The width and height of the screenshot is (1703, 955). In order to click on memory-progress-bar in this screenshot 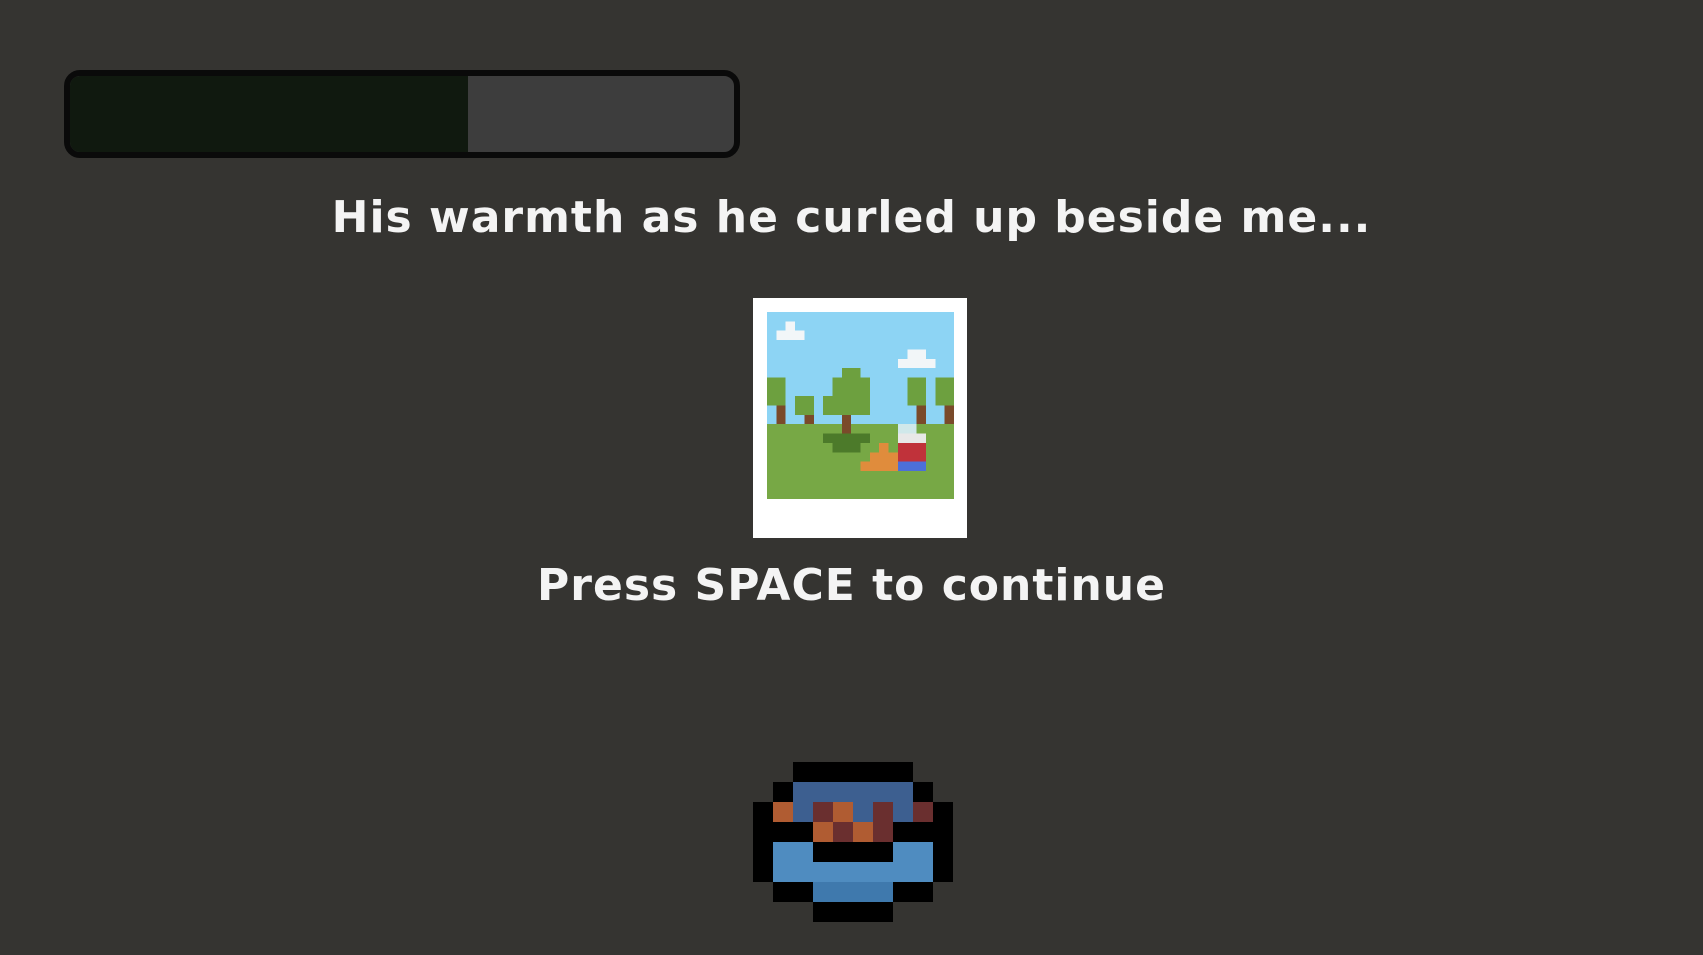, I will do `click(402, 114)`.